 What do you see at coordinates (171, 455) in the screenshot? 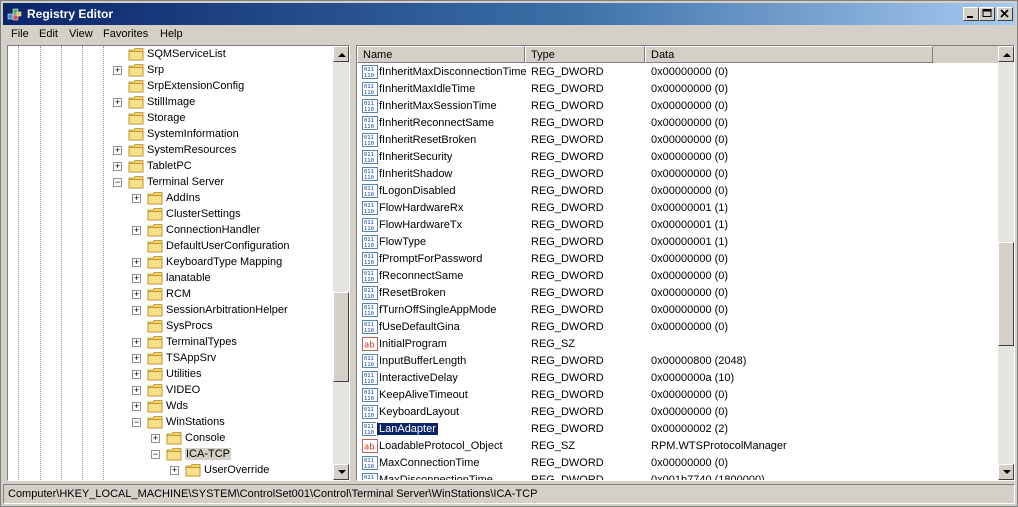
I see `tree-node: − ICA-TCP` at bounding box center [171, 455].